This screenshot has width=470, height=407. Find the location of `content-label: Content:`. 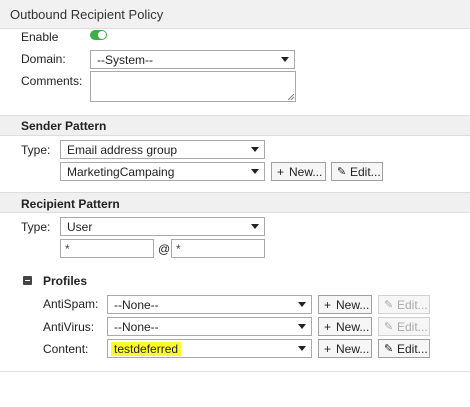

content-label: Content: is located at coordinates (66, 349).